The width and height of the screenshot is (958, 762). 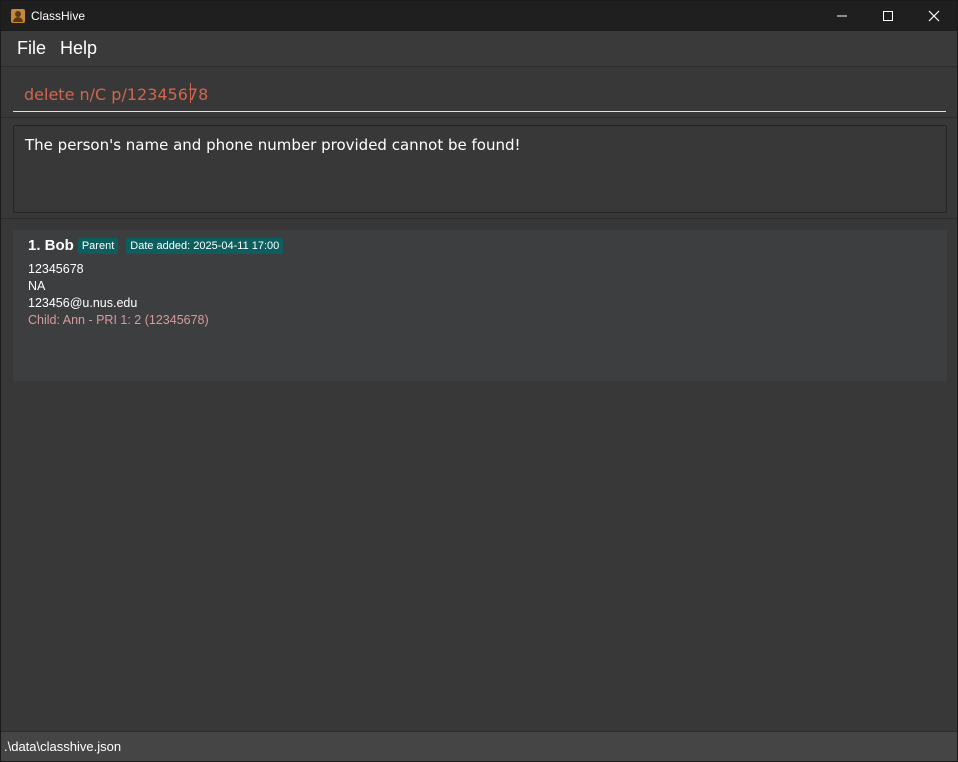 What do you see at coordinates (479, 746) in the screenshot?
I see `status-bar: .\data\classhive.json` at bounding box center [479, 746].